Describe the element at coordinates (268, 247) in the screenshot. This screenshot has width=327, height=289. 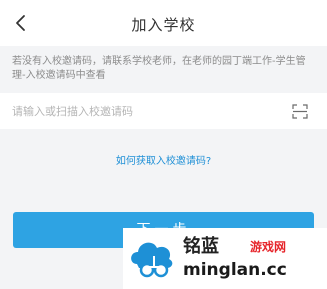
I see `watermark-site: 游戏网` at that location.